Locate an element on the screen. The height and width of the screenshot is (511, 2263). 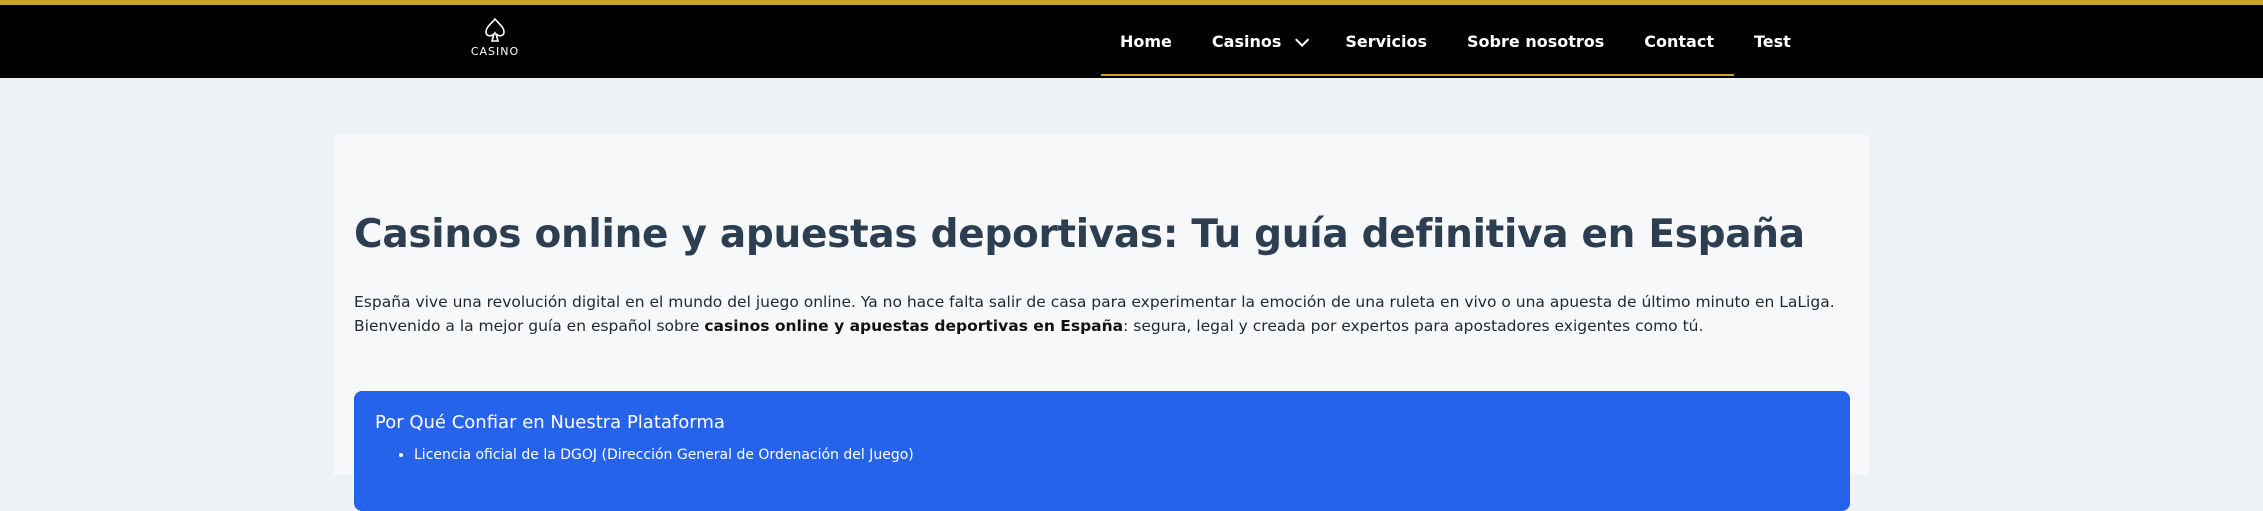
nav-item-label: Servicios is located at coordinates (1386, 41).